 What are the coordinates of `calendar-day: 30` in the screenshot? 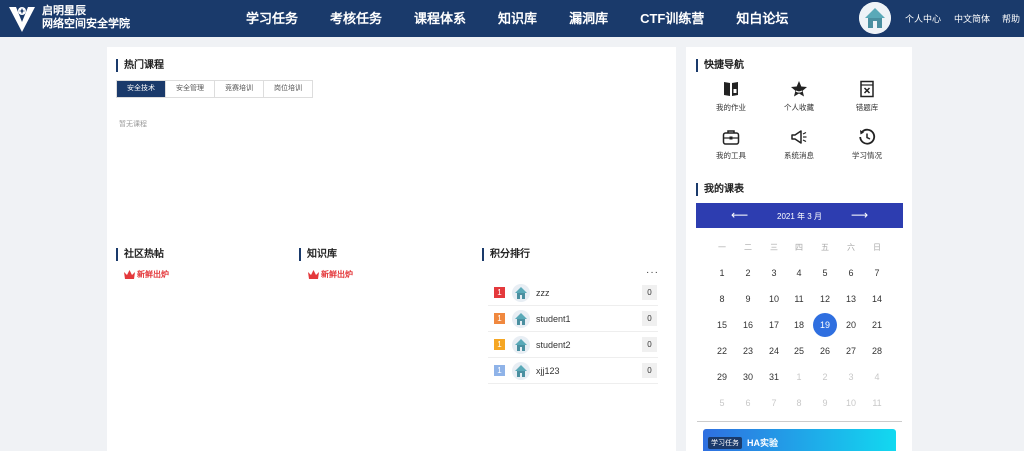 It's located at (748, 377).